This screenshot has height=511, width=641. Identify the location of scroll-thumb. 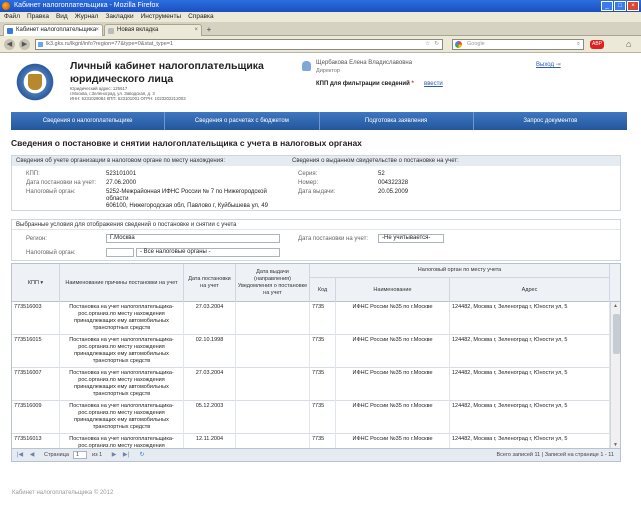
(616, 334).